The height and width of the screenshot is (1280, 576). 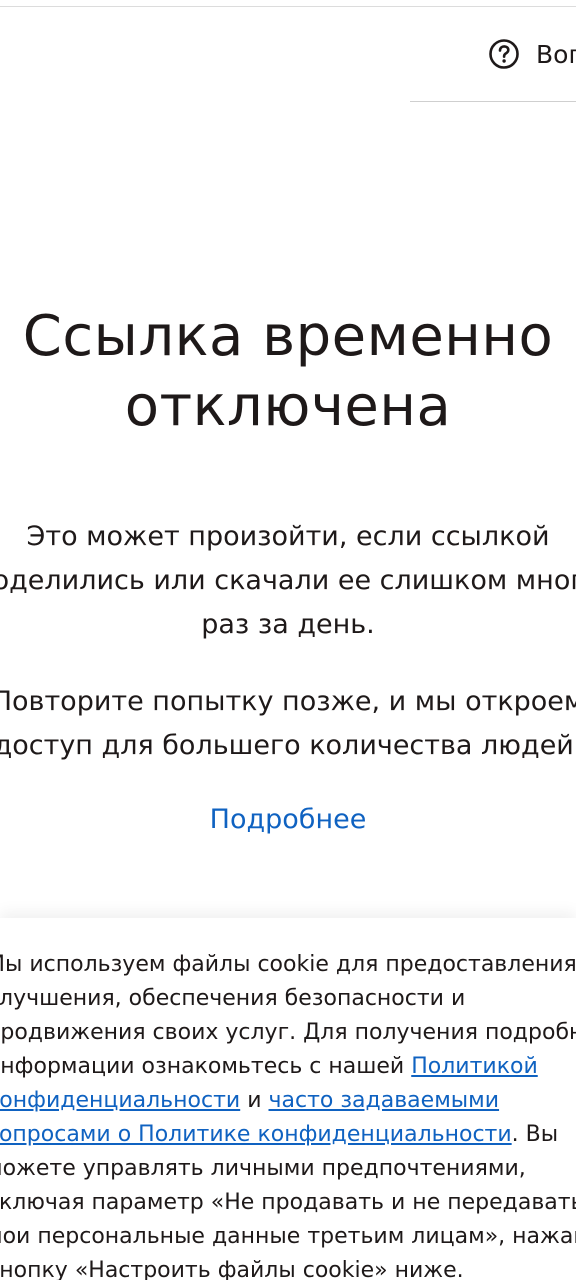 I want to click on top-border, so click(x=288, y=6).